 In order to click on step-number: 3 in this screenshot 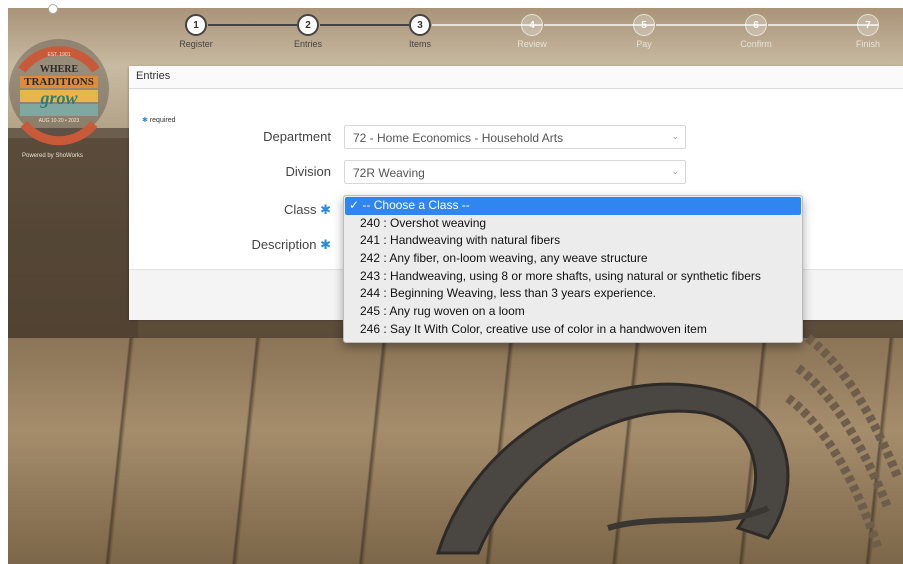, I will do `click(420, 25)`.